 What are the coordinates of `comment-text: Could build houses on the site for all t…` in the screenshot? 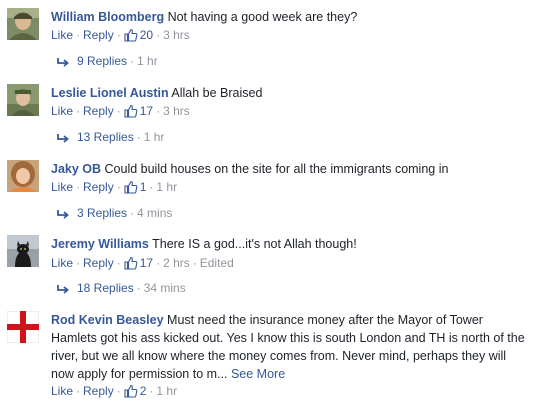 It's located at (276, 169).